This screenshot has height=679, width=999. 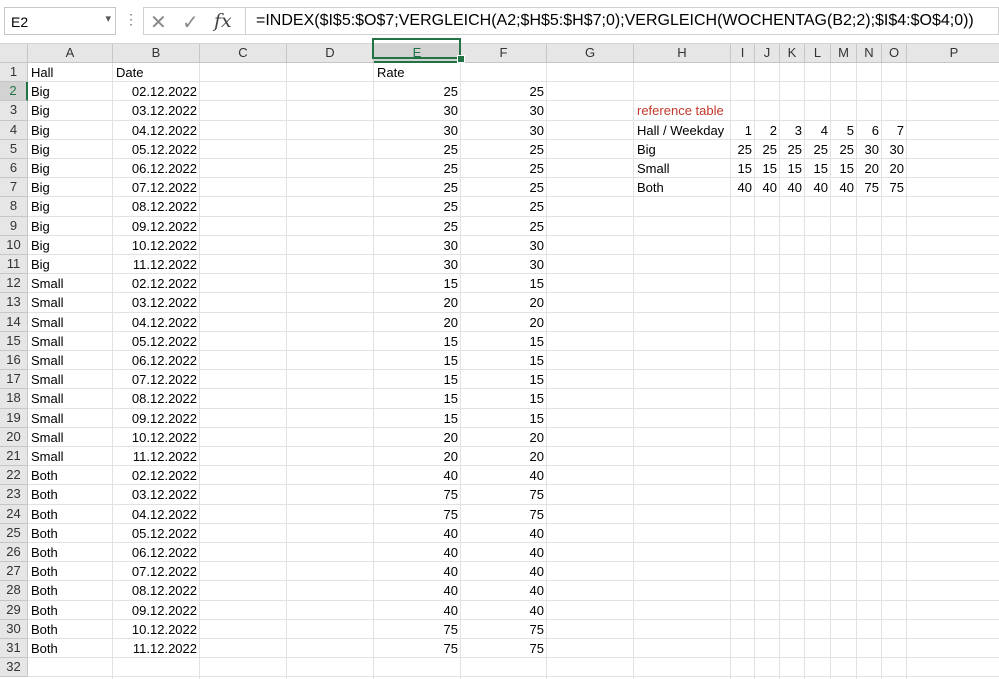 I want to click on row-header-11: 11, so click(x=14, y=265).